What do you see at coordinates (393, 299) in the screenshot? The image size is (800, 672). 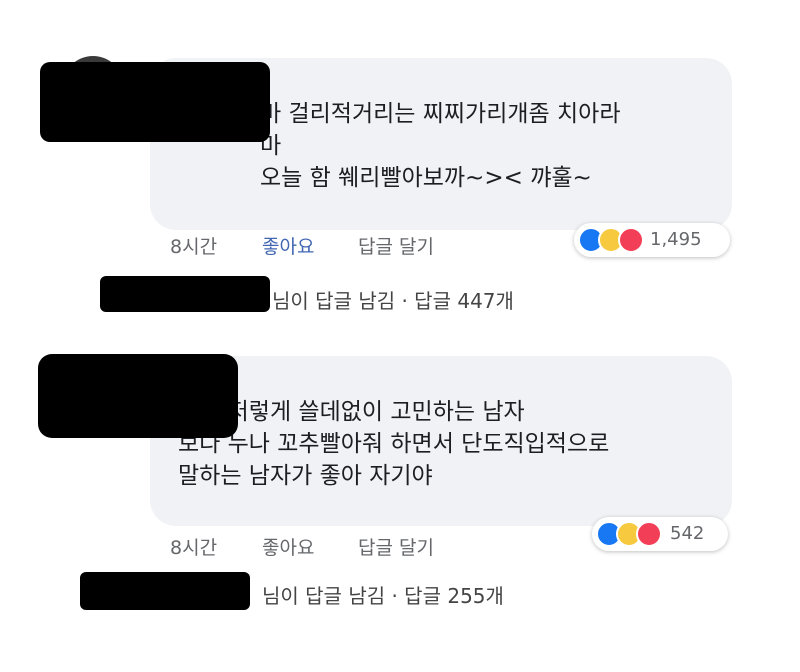 I see `replies-link: 님이 답글 남김 · 답글 447개` at bounding box center [393, 299].